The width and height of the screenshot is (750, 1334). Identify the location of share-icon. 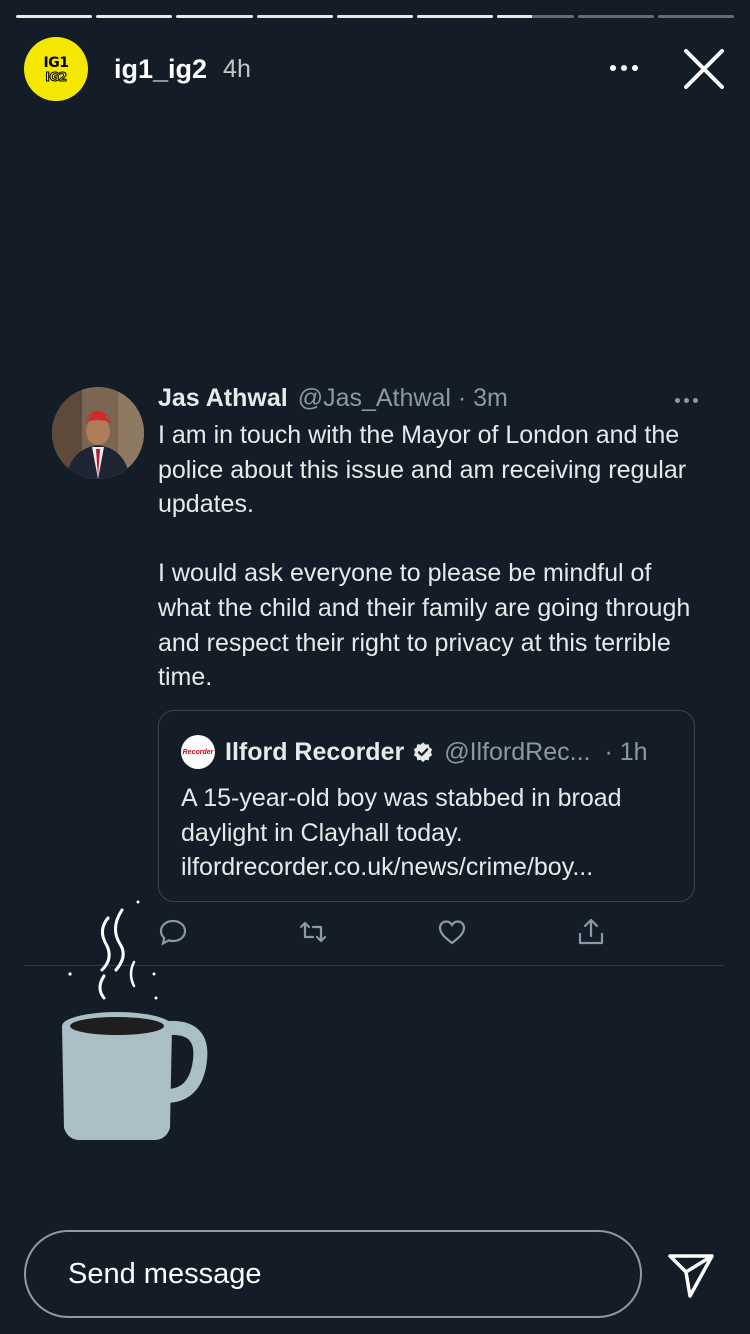
(591, 931).